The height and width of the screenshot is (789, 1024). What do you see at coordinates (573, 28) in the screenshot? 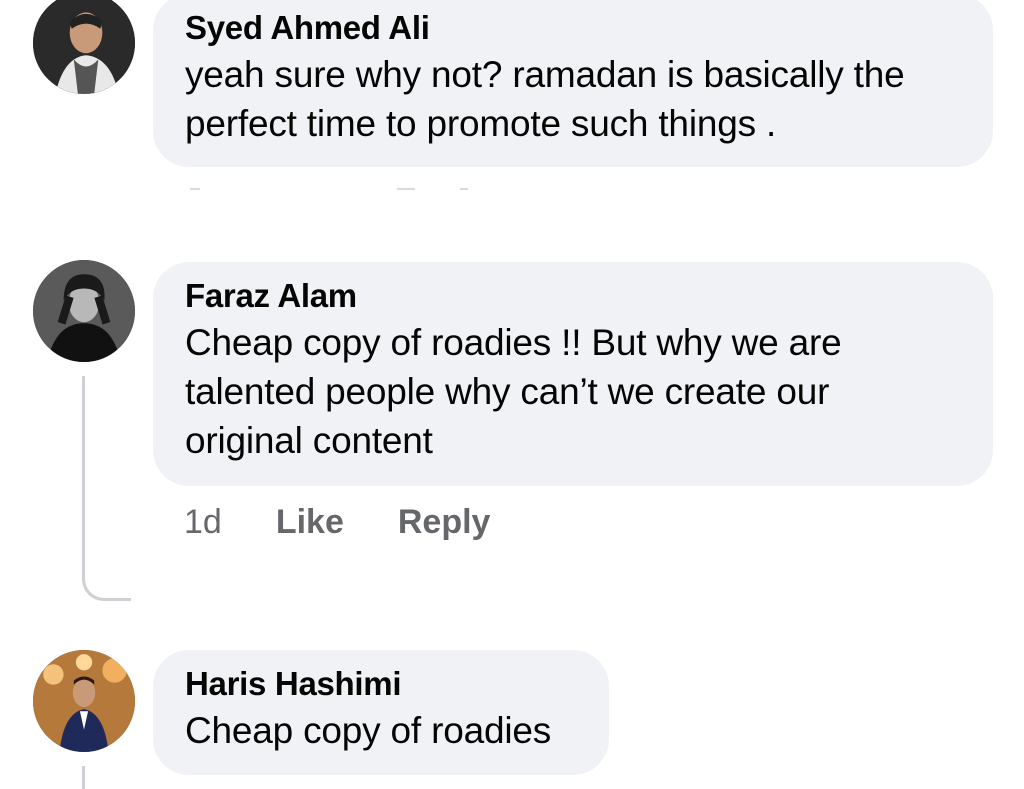
I see `comment-author: Syed Ahmed Ali` at bounding box center [573, 28].